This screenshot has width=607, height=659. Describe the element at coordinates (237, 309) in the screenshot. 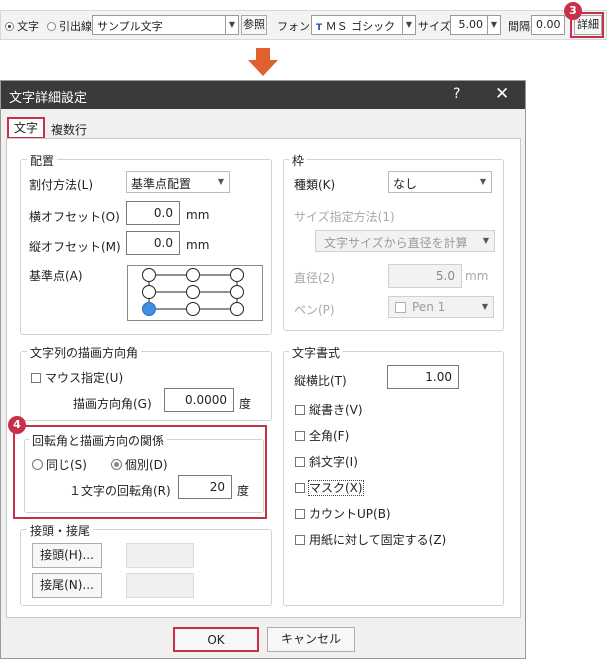

I see `anchor-bottom-right` at that location.